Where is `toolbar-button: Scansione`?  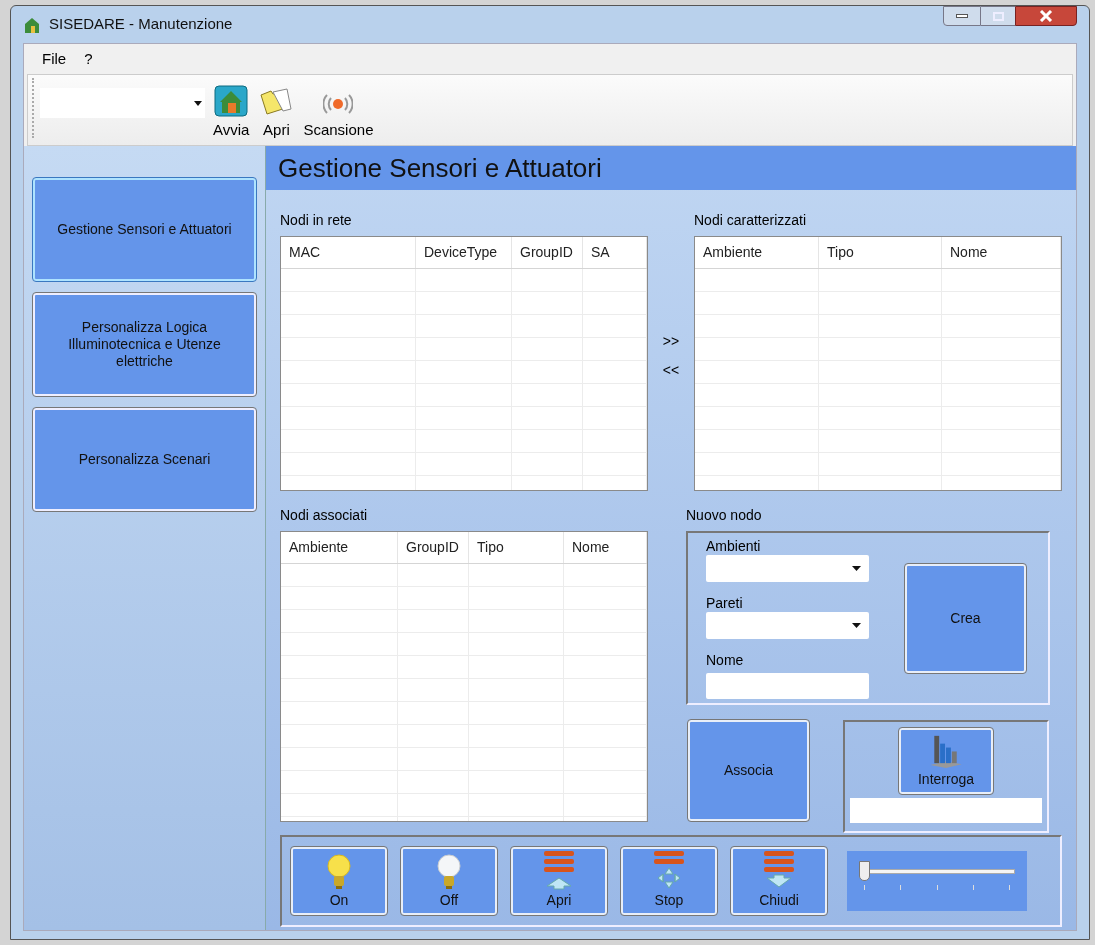 toolbar-button: Scansione is located at coordinates (338, 115).